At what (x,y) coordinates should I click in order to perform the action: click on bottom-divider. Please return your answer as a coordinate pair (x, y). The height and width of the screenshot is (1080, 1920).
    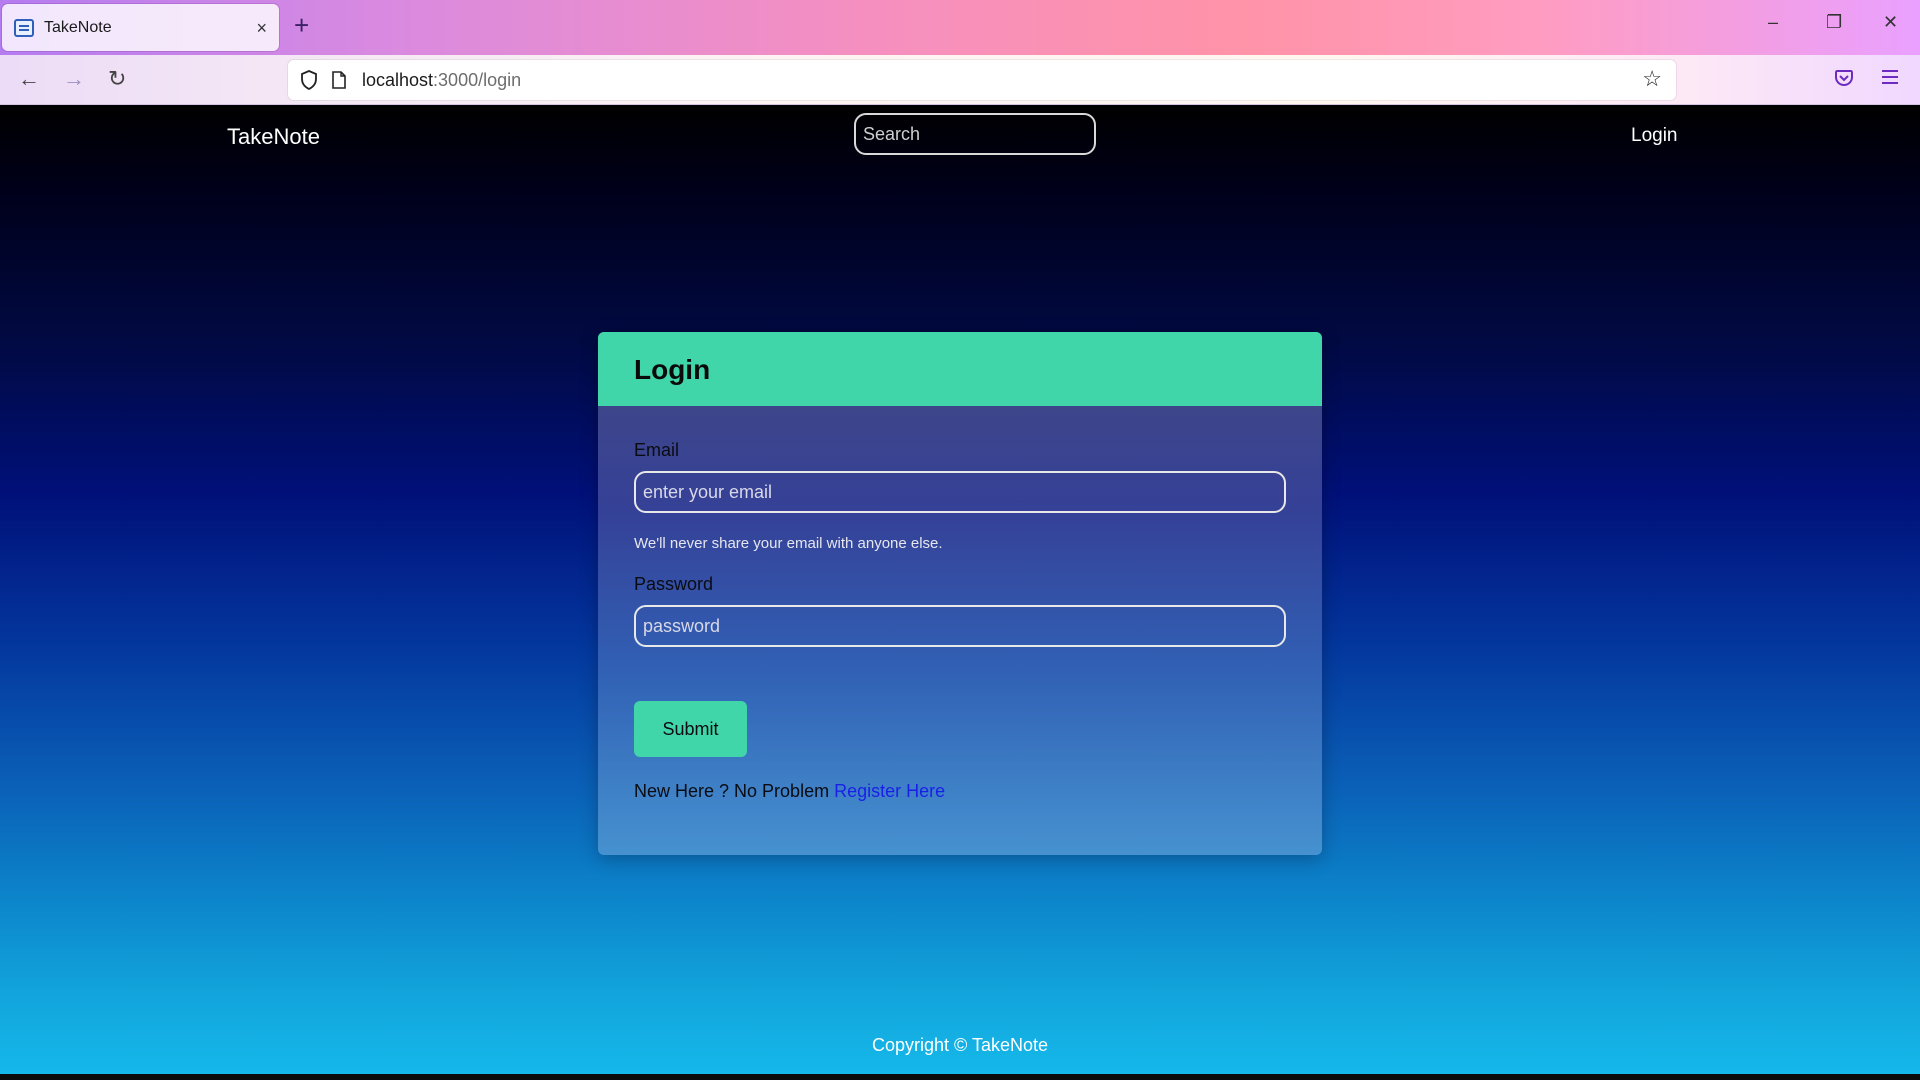
    Looking at the image, I should click on (960, 1077).